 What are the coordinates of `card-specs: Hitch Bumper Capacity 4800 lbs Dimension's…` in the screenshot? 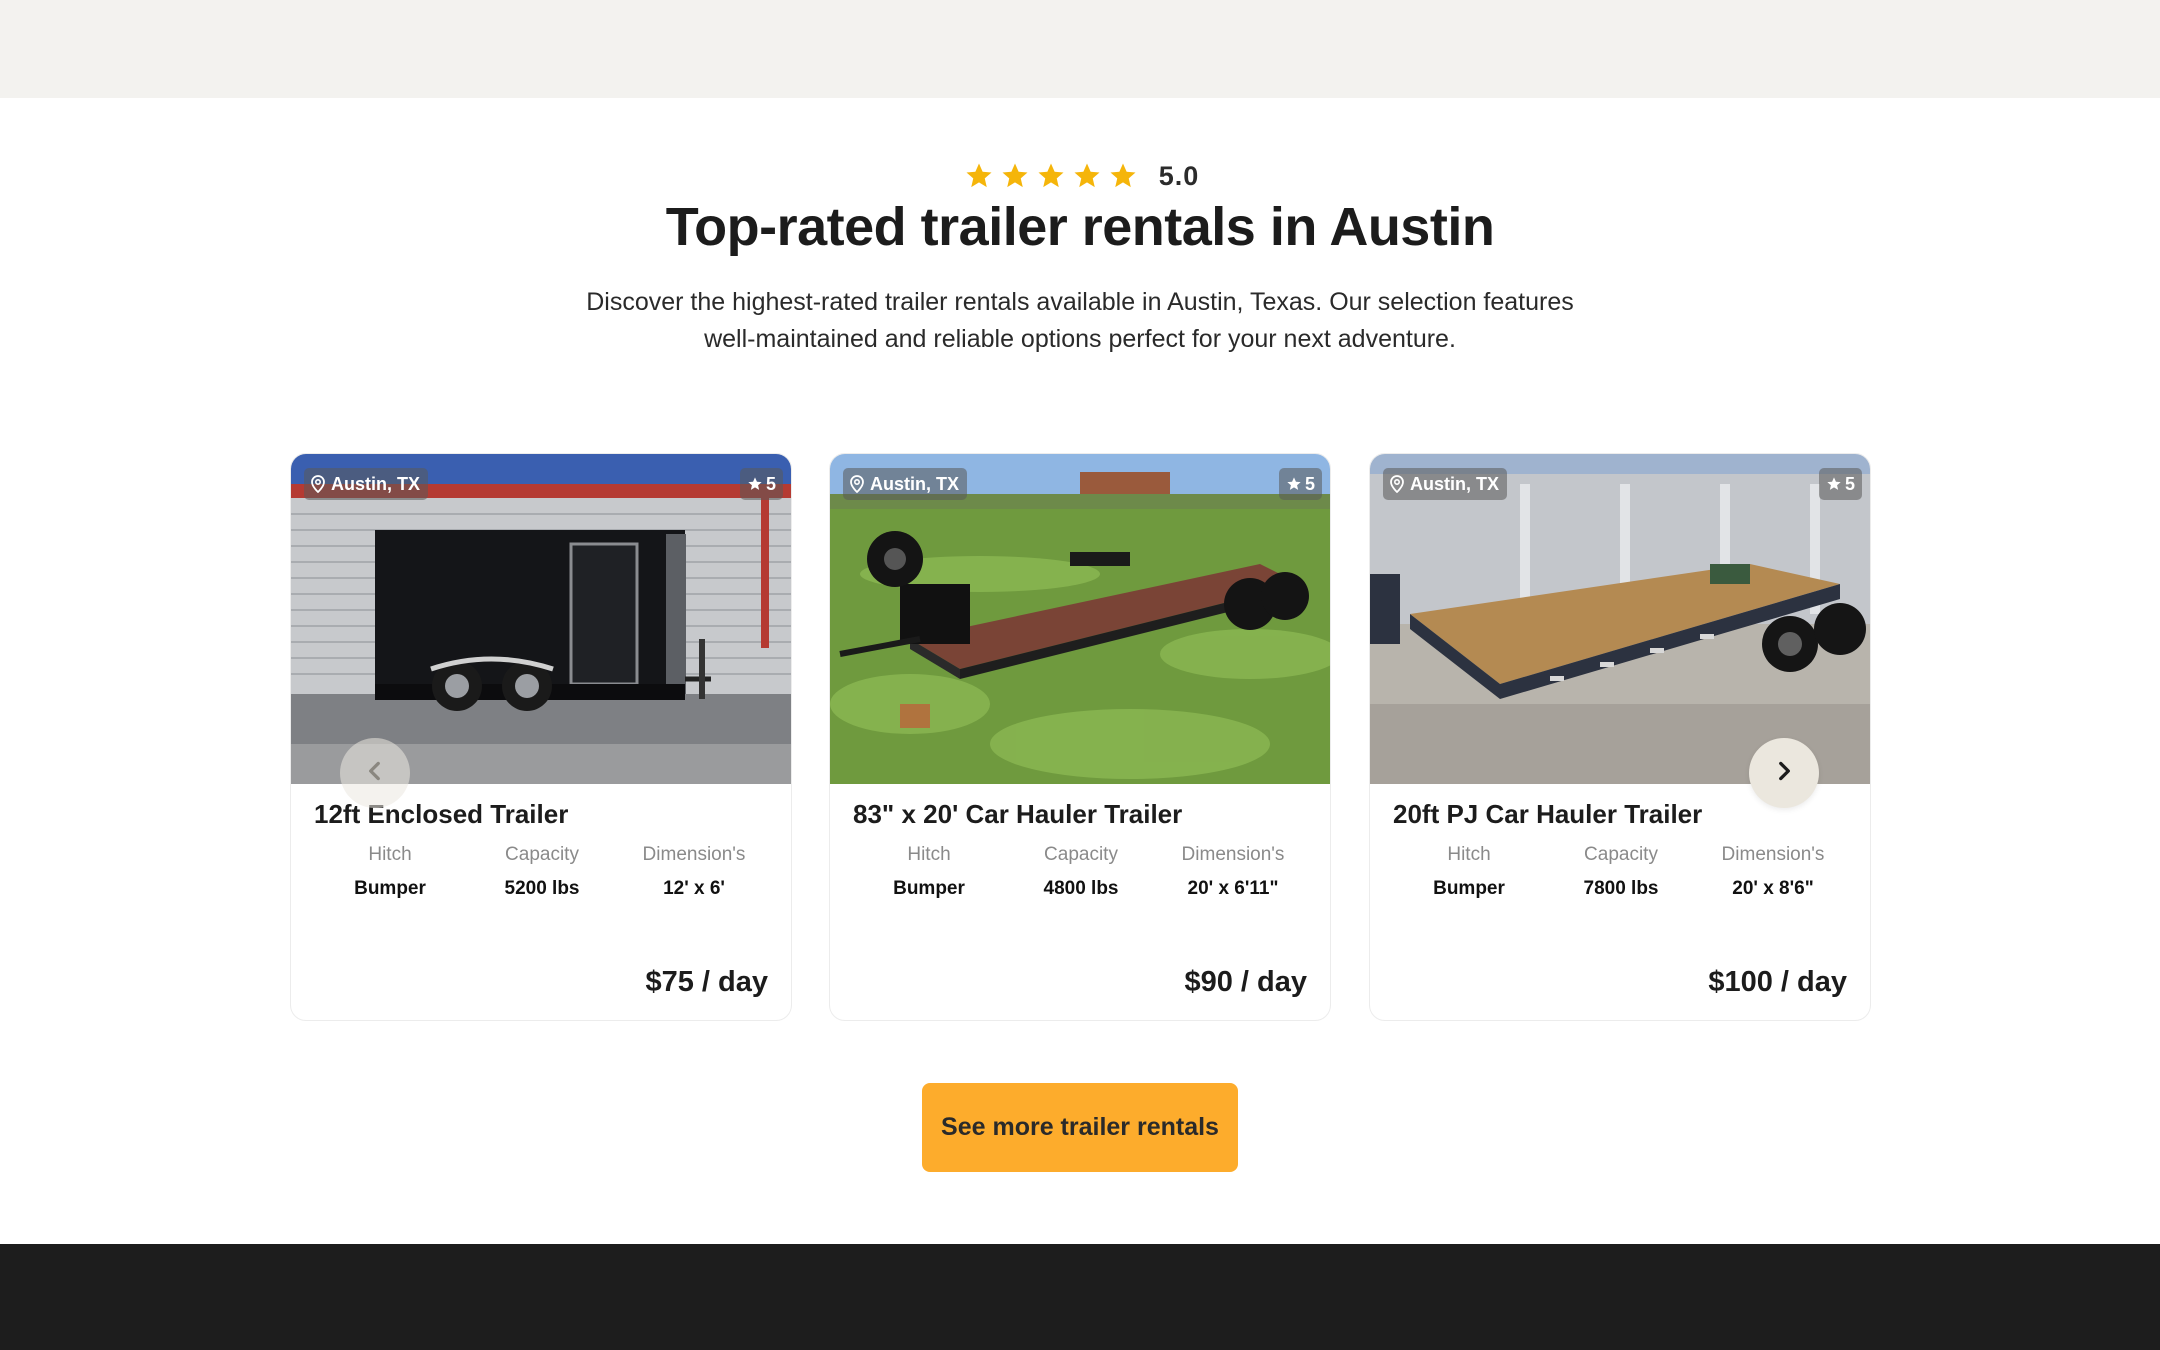 It's located at (1081, 872).